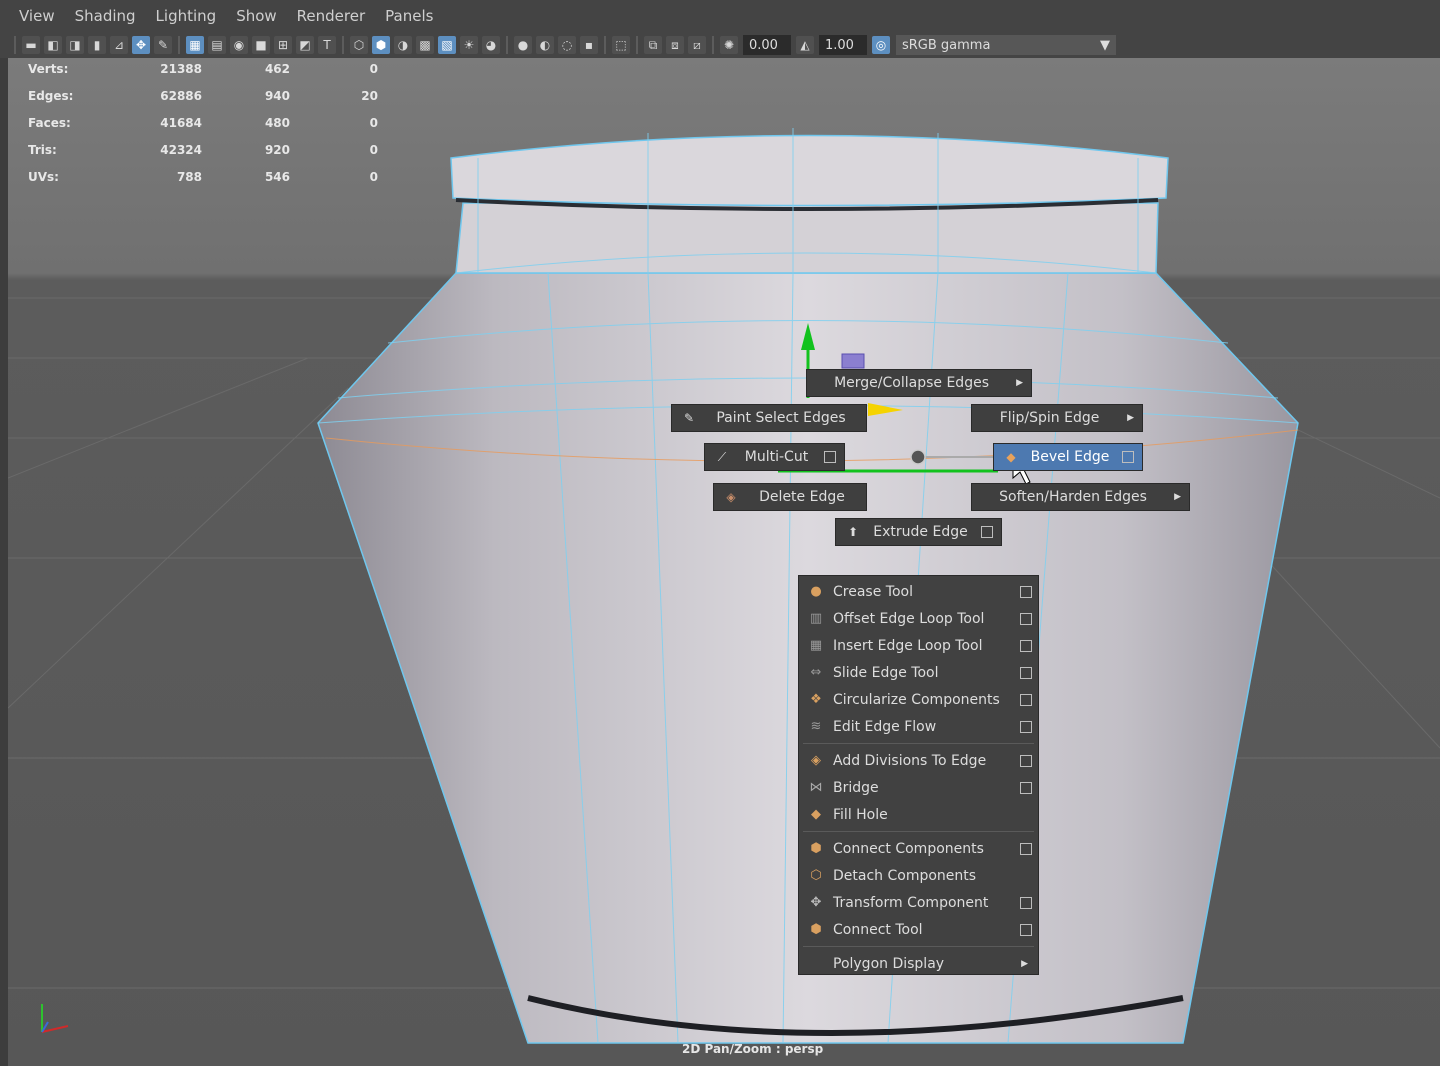  I want to click on detach-components-icon: ⬡, so click(816, 875).